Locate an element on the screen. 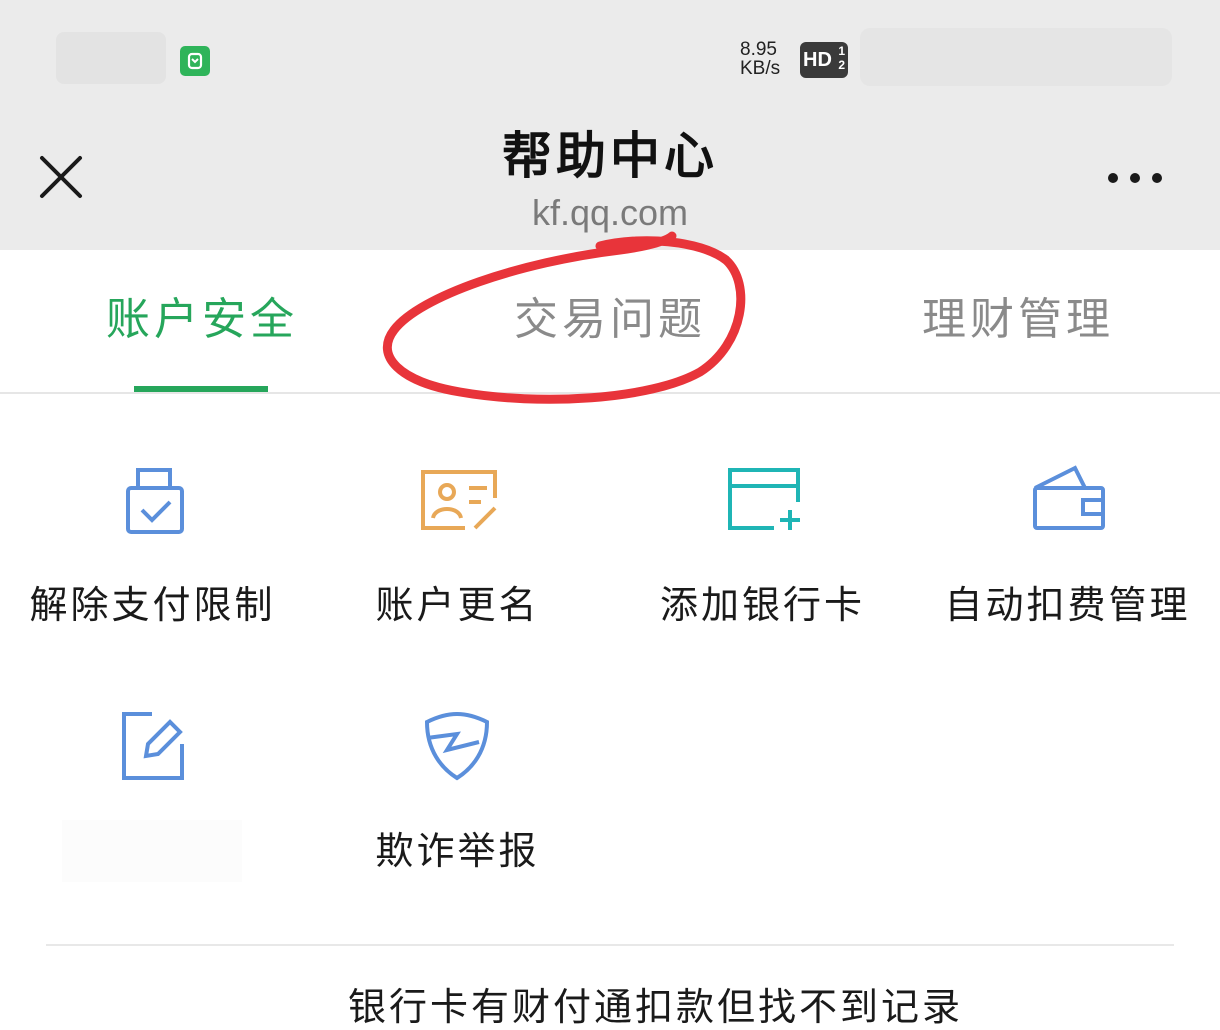 The image size is (1220, 1030). page-title: 帮助中心 is located at coordinates (610, 156).